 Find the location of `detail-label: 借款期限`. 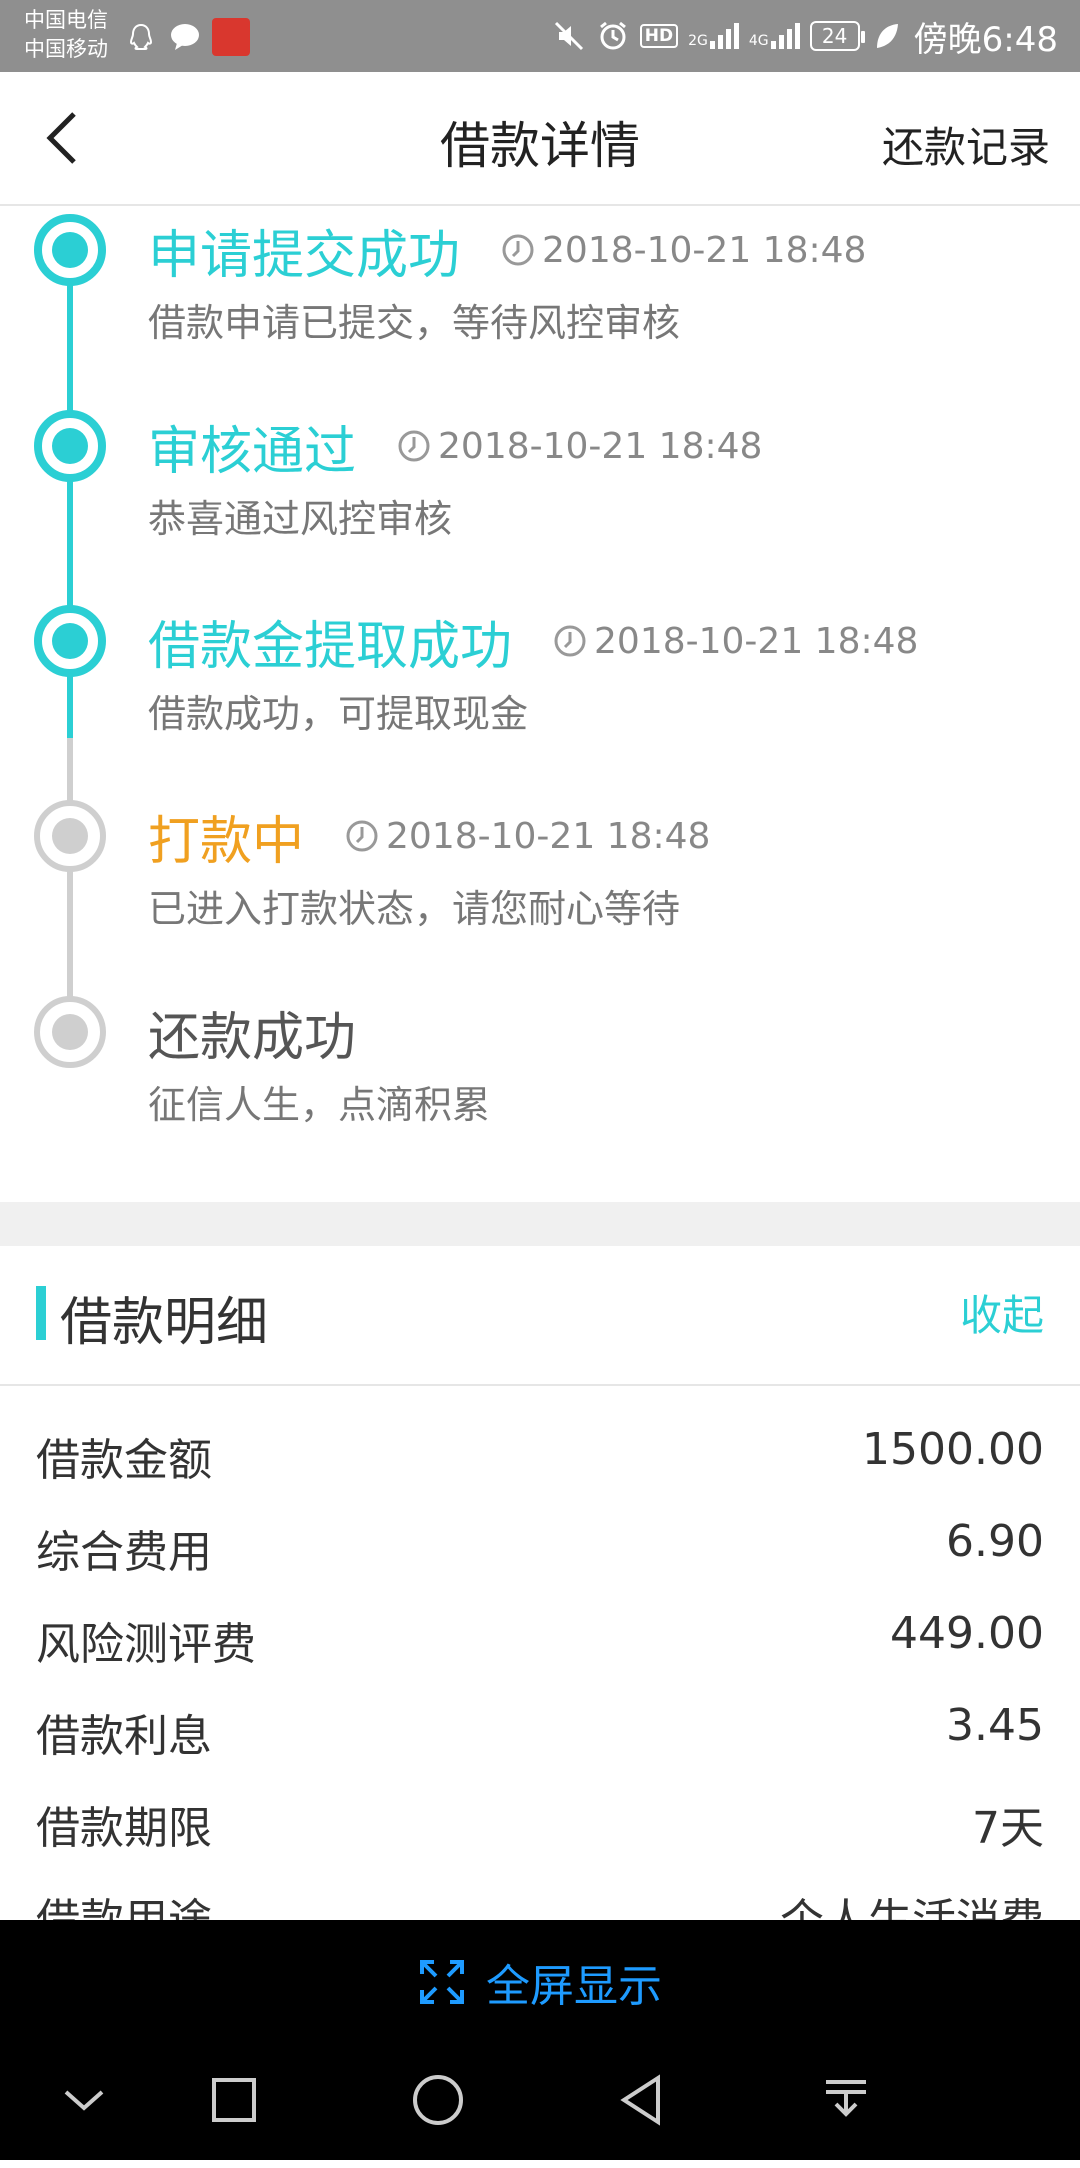

detail-label: 借款期限 is located at coordinates (124, 1828).